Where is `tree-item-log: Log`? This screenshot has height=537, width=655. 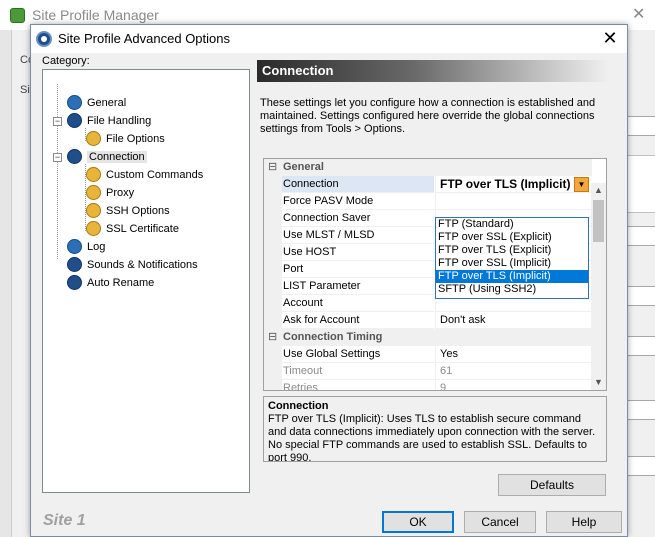
tree-item-log: Log is located at coordinates (86, 247).